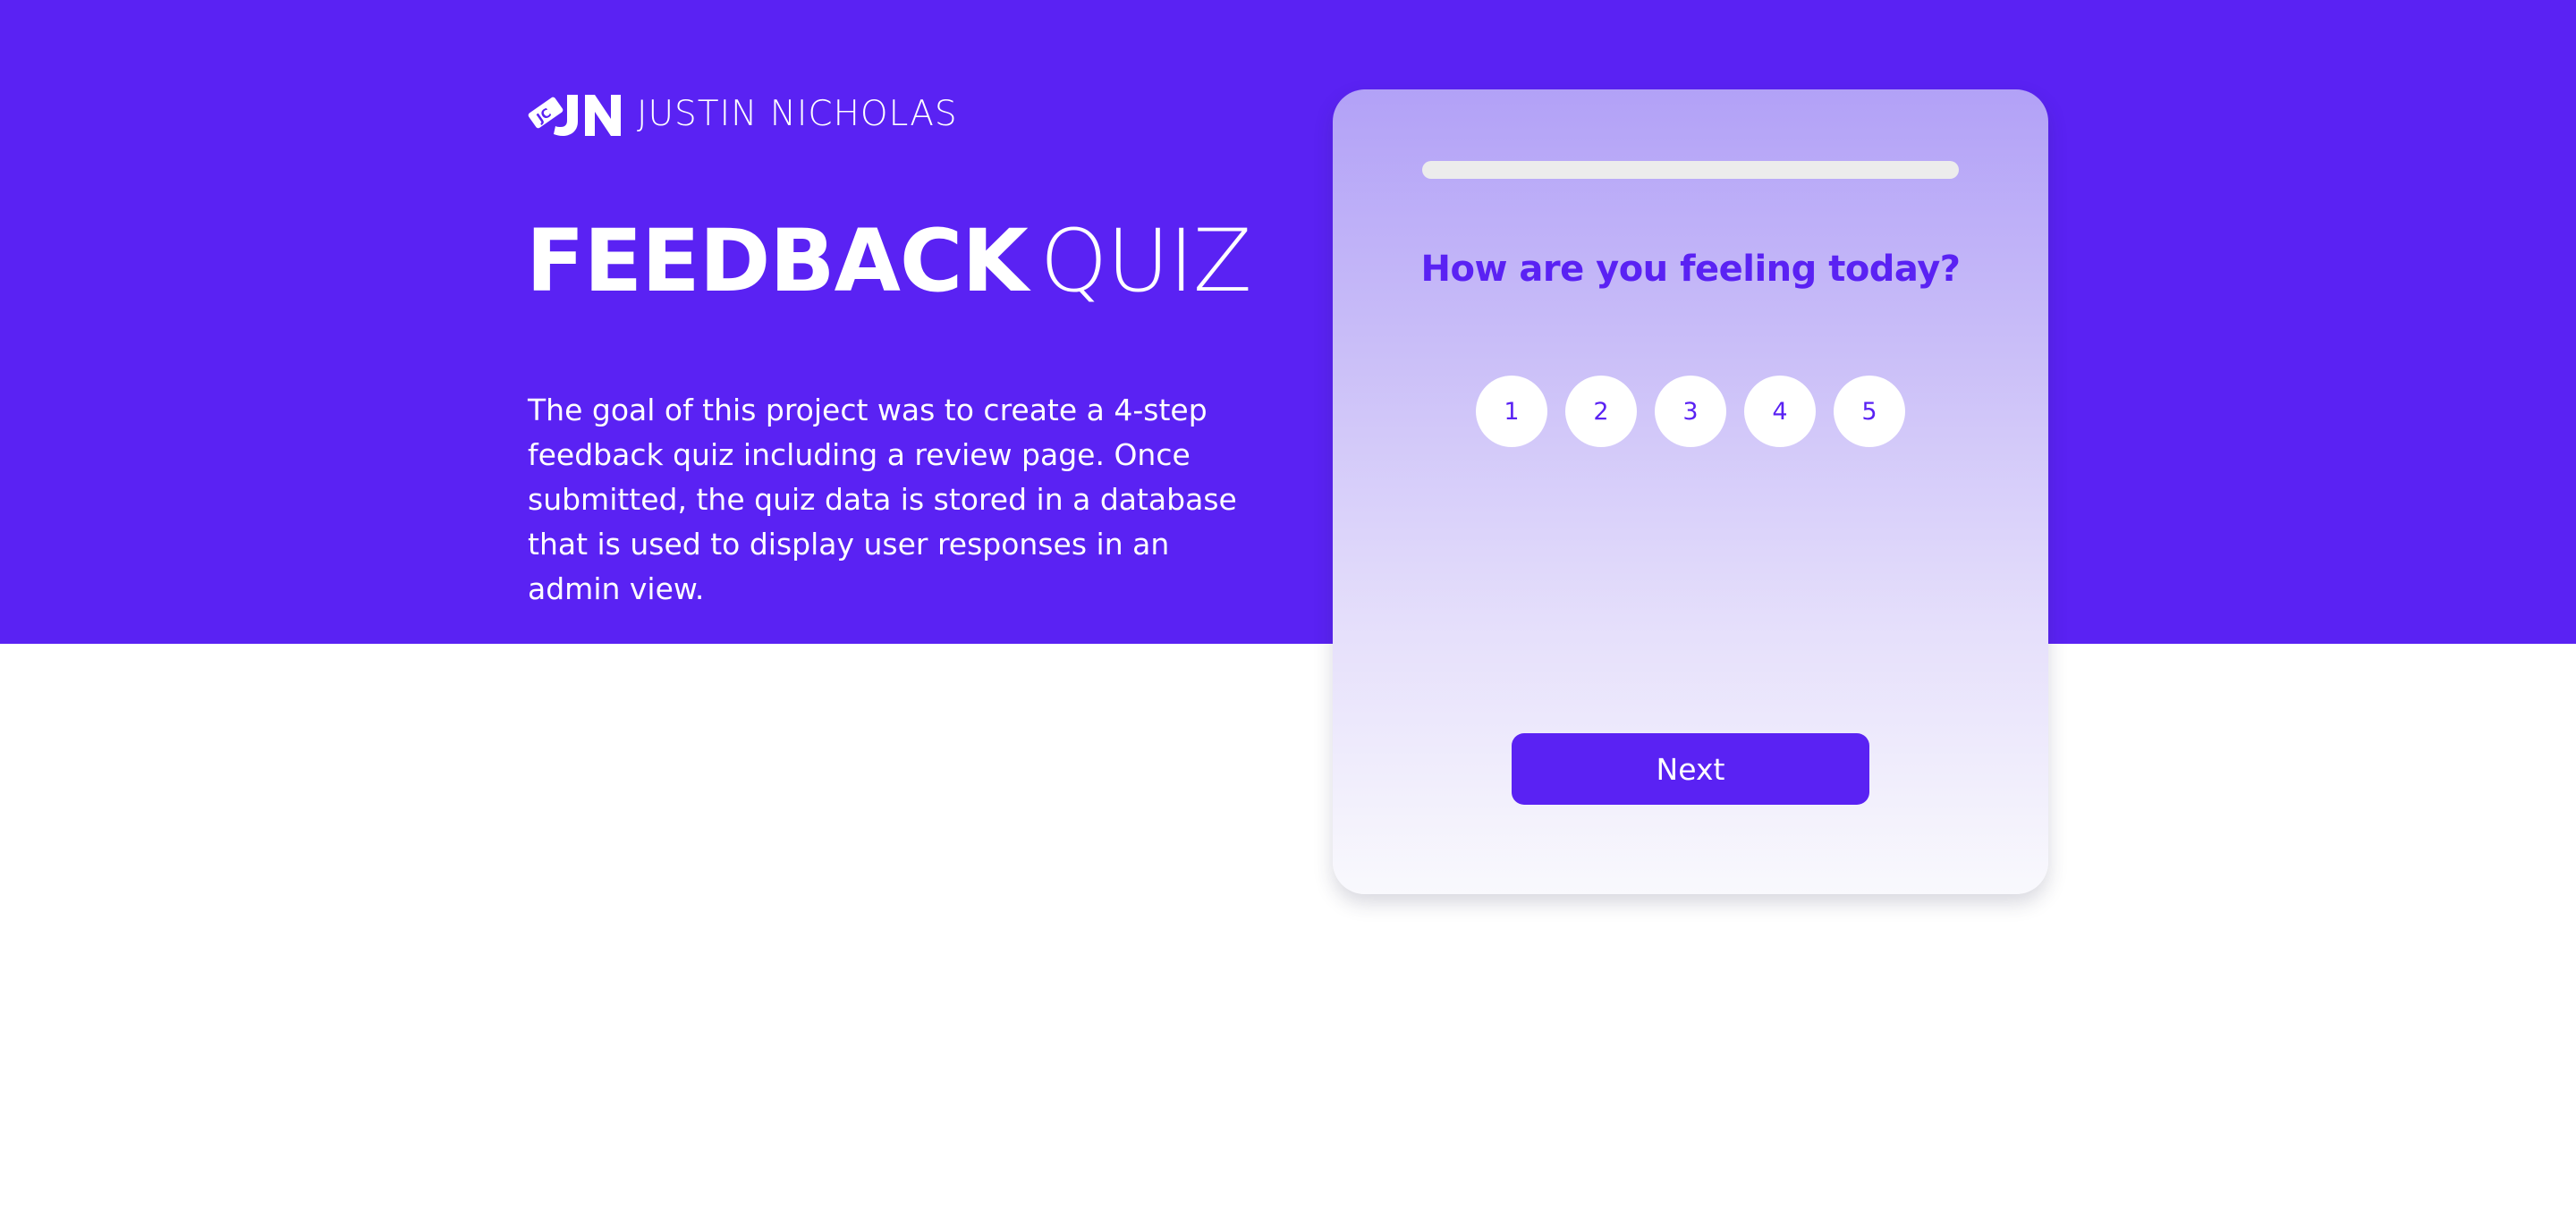  I want to click on rating-option-1: 1, so click(1511, 411).